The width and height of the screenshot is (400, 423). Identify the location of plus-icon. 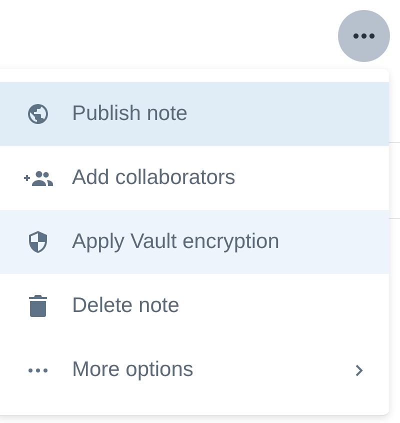
(27, 178).